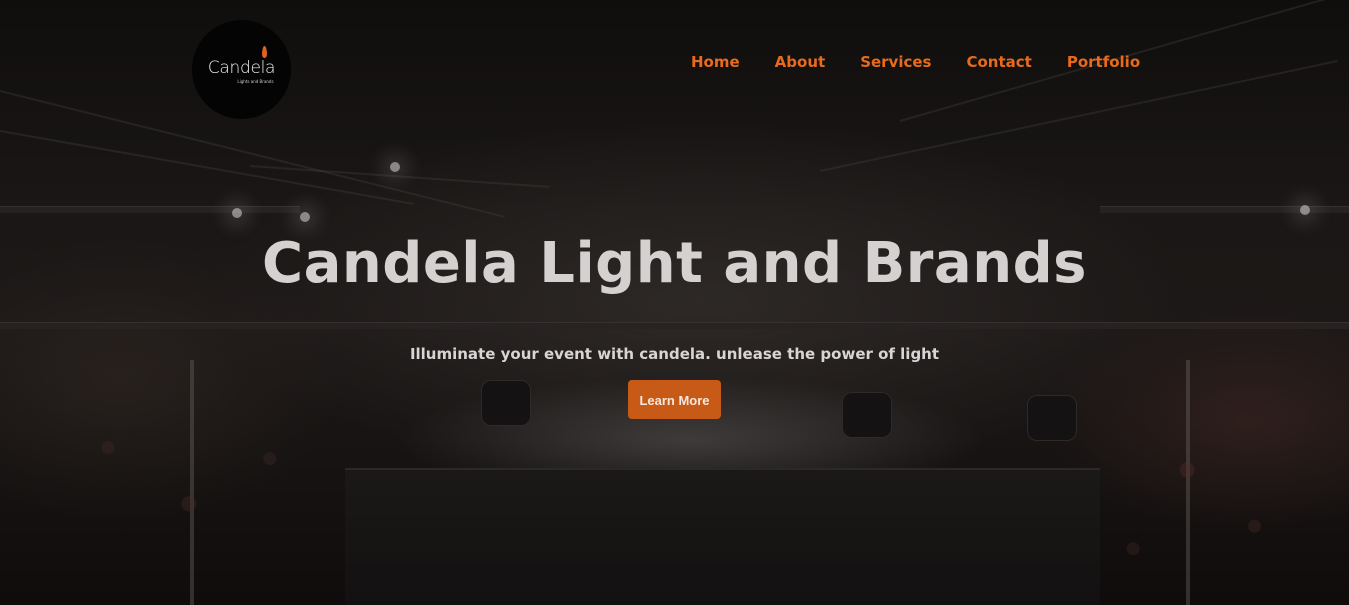 The width and height of the screenshot is (1349, 605). What do you see at coordinates (1103, 62) in the screenshot?
I see `nav-portfolio: Portfolio` at bounding box center [1103, 62].